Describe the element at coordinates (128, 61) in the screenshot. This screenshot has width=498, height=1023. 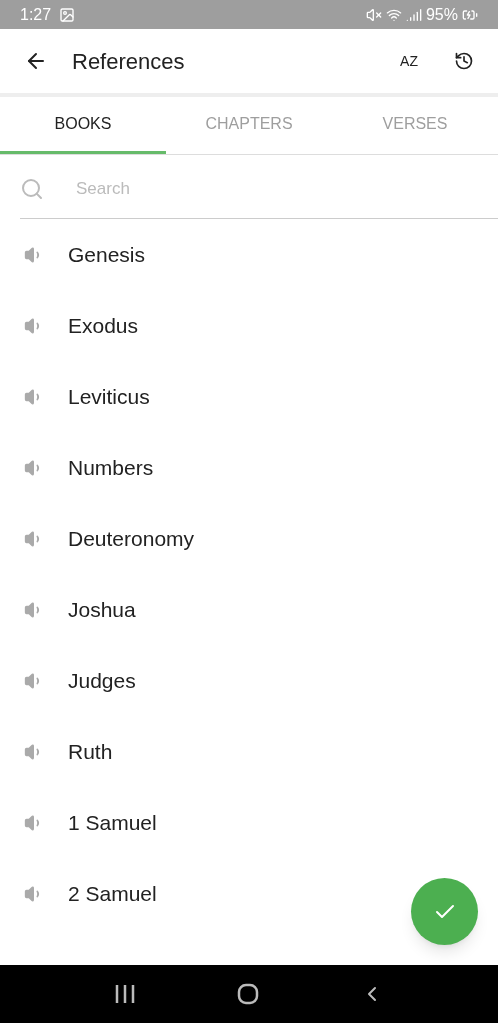
I see `screen-title: References` at that location.